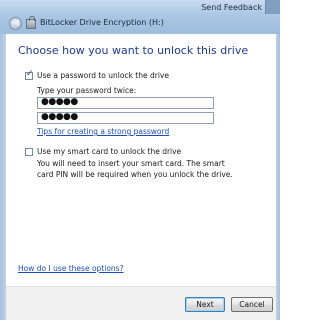 The image size is (320, 320). I want to click on use-smart-card-label: Use my smart card to unlock the drive, so click(109, 151).